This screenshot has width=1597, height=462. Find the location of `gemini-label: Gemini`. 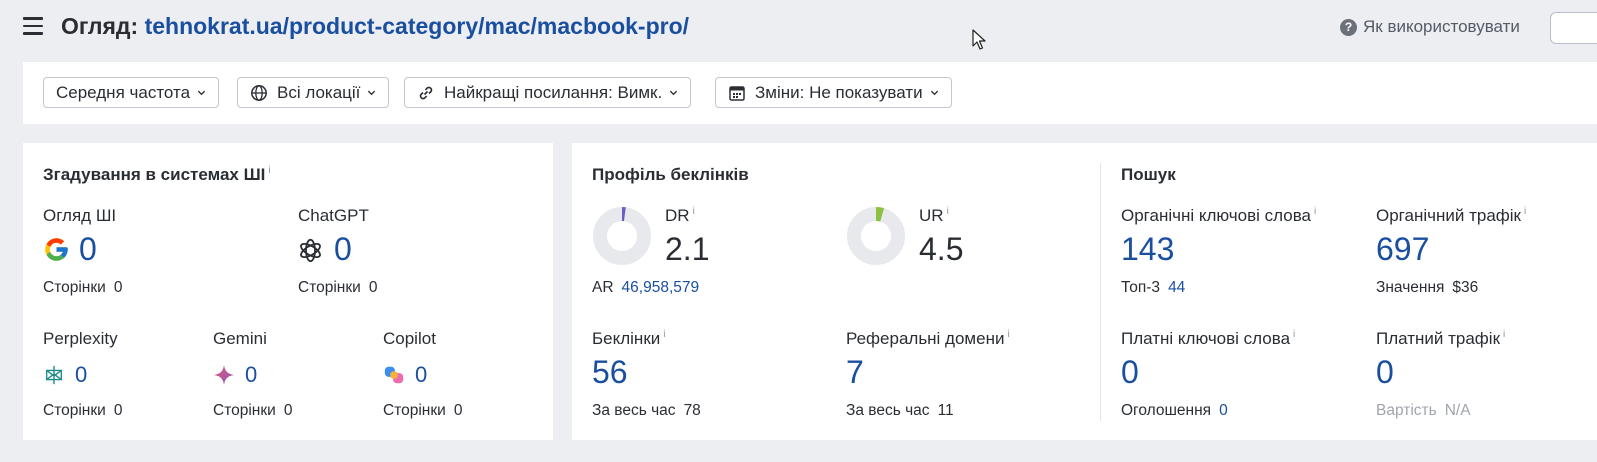

gemini-label: Gemini is located at coordinates (240, 338).